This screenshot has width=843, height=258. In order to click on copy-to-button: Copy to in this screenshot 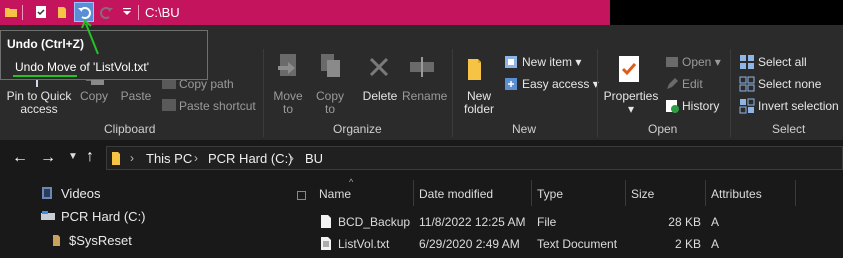, I will do `click(330, 103)`.